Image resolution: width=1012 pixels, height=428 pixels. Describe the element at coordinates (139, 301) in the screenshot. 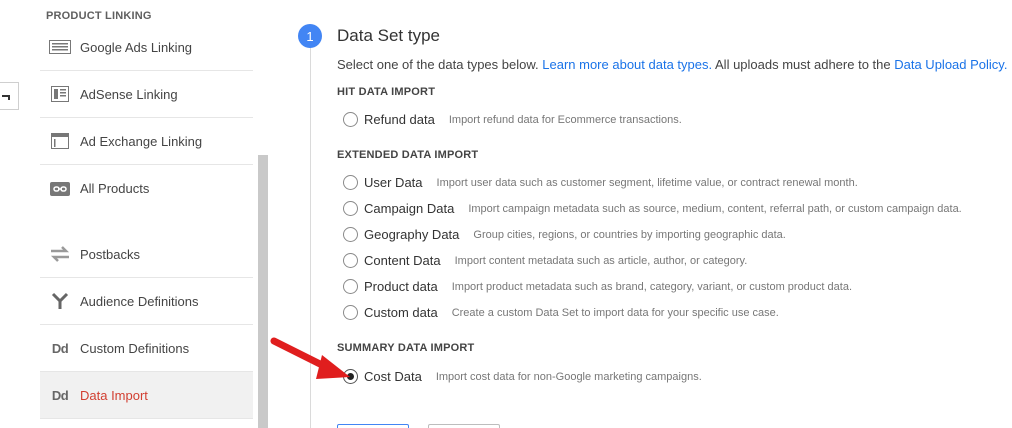

I see `sidebar-item-label: Audience Definitions` at that location.